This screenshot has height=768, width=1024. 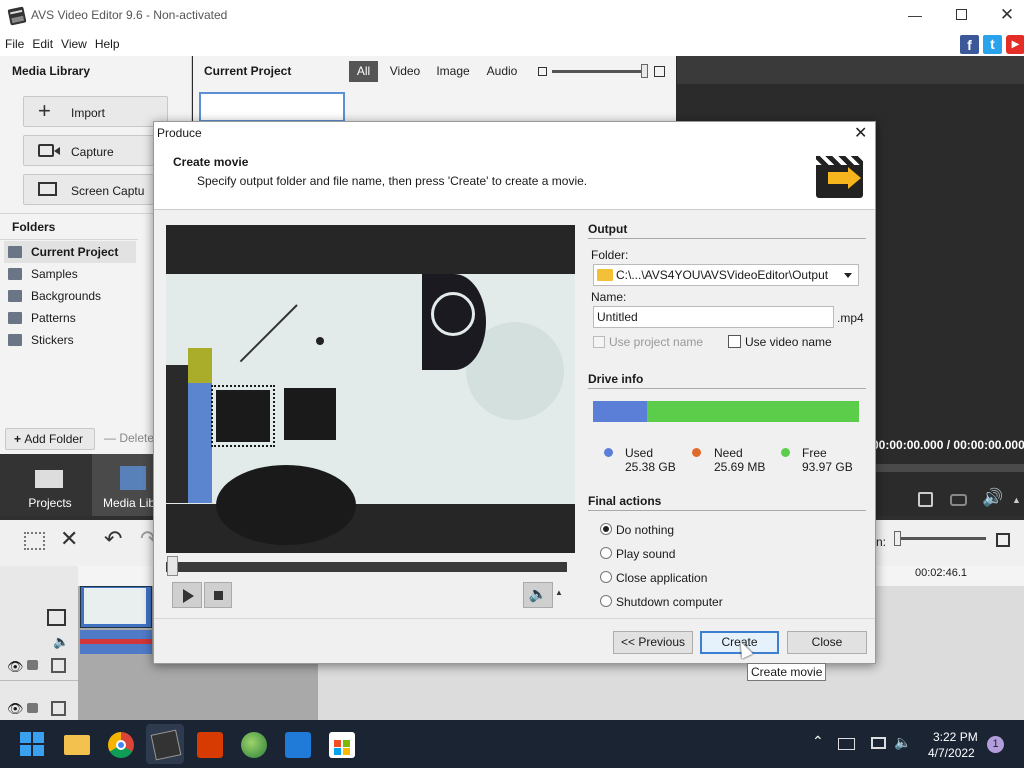 I want to click on clock-time: 3:22 PM, so click(x=955, y=737).